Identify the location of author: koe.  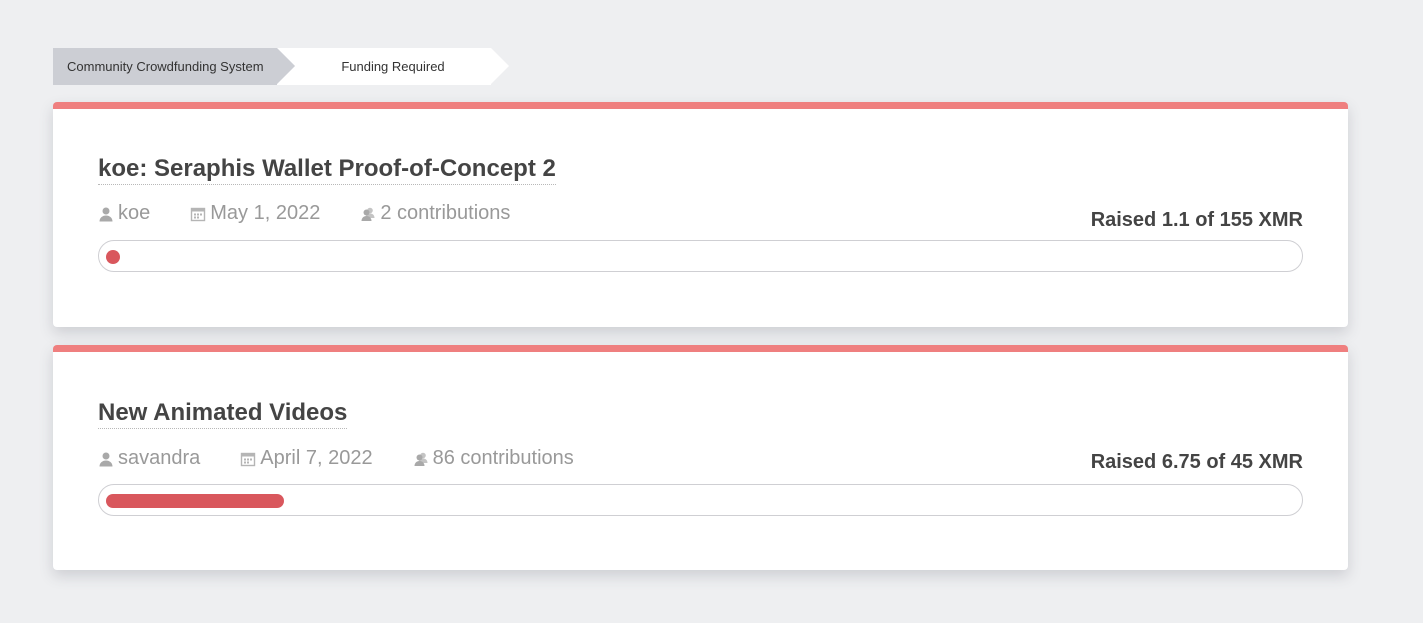
(124, 213).